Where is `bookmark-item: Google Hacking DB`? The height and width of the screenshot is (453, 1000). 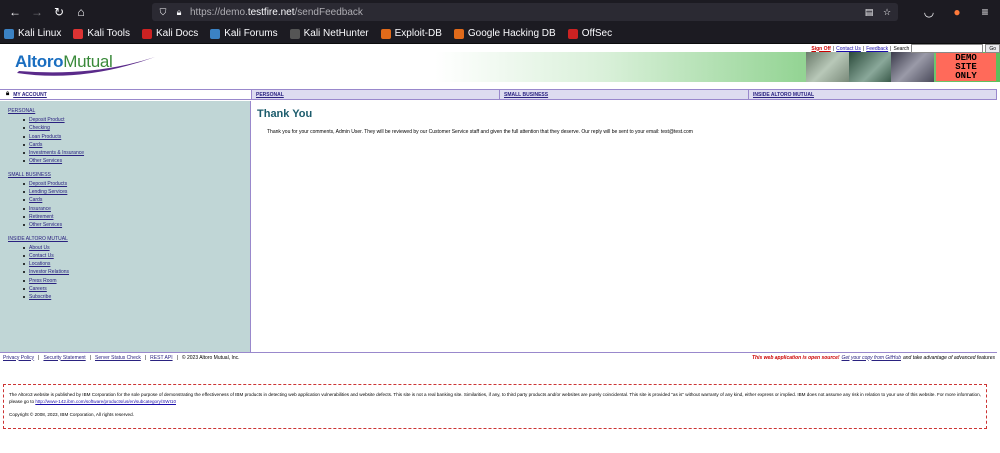
bookmark-item: Google Hacking DB is located at coordinates (504, 33).